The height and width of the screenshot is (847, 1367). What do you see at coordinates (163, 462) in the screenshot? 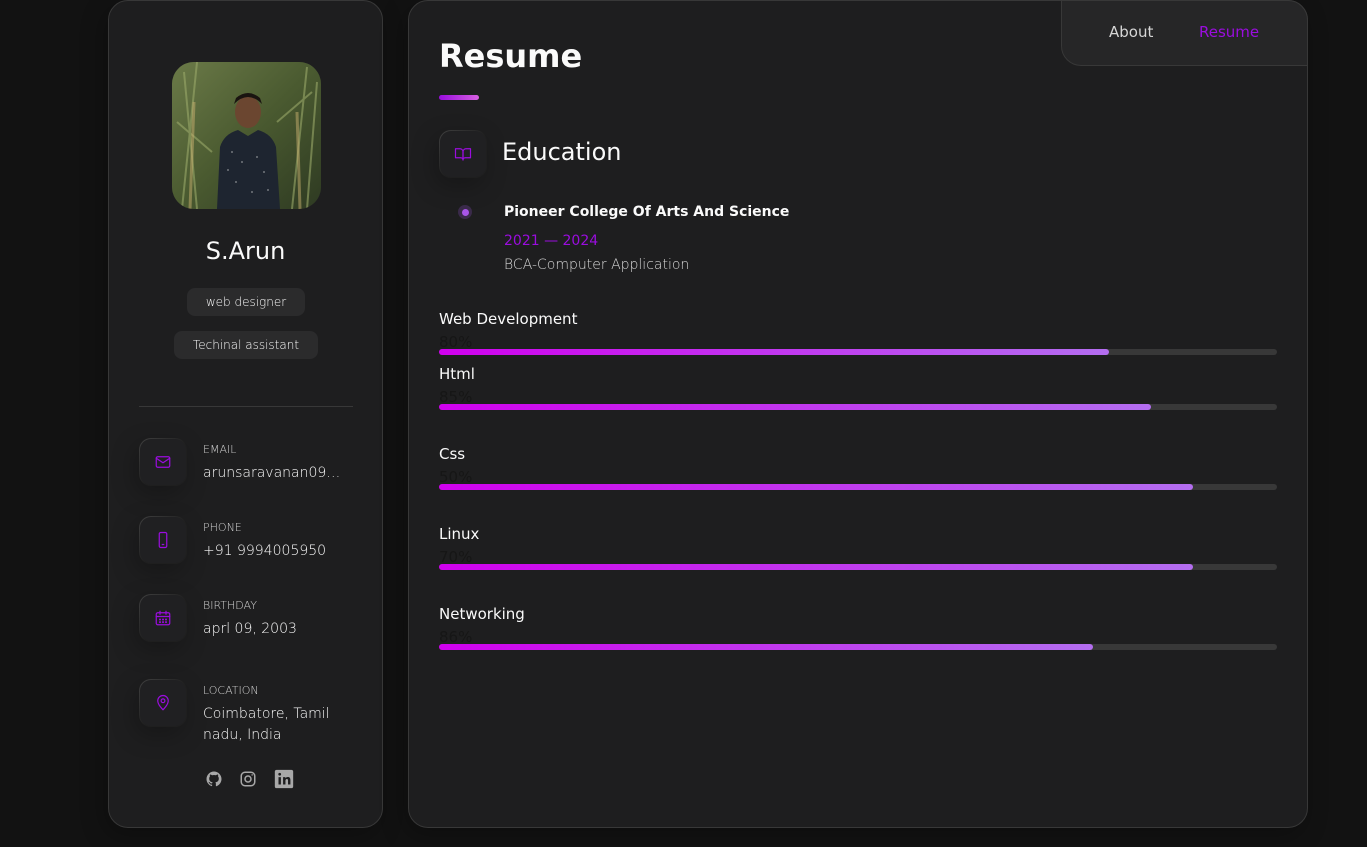
I see `mail-icon` at bounding box center [163, 462].